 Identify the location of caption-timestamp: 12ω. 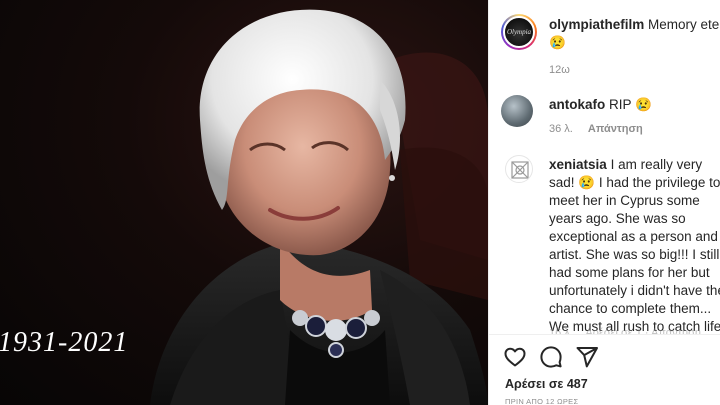
(559, 70).